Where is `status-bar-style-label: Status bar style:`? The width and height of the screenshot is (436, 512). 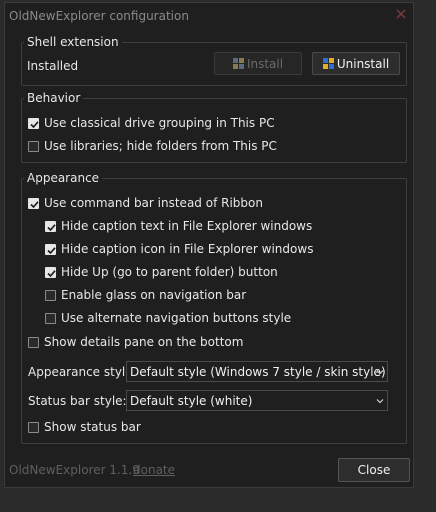 status-bar-style-label: Status bar style: is located at coordinates (77, 401).